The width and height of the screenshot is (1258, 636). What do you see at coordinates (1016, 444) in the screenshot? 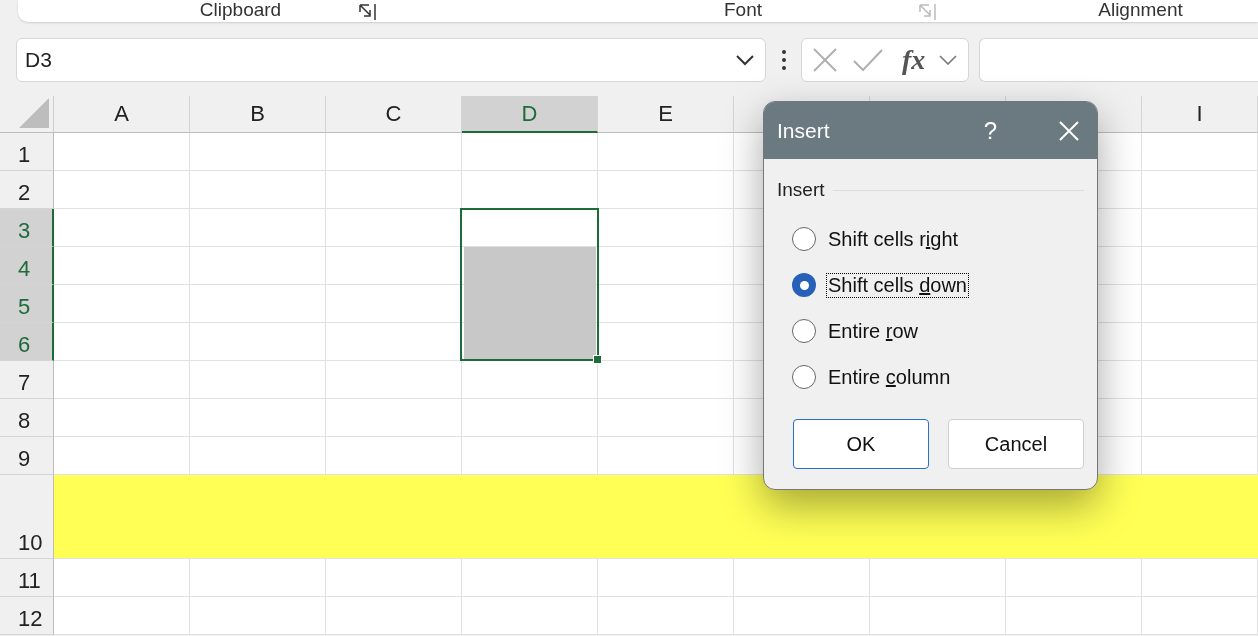
I see `cancel-button: Cancel` at bounding box center [1016, 444].